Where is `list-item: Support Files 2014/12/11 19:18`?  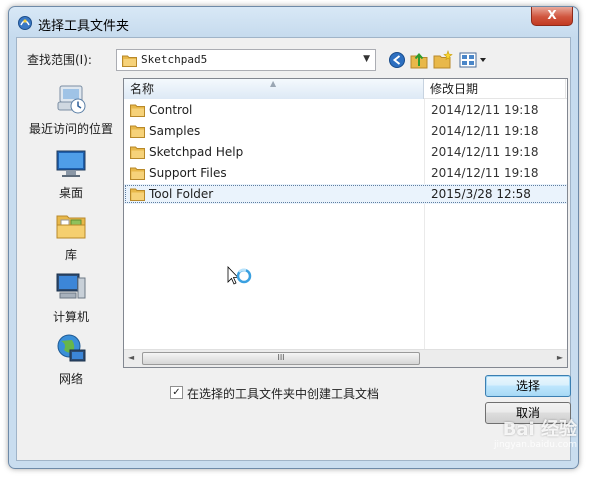 list-item: Support Files 2014/12/11 19:18 is located at coordinates (345, 173).